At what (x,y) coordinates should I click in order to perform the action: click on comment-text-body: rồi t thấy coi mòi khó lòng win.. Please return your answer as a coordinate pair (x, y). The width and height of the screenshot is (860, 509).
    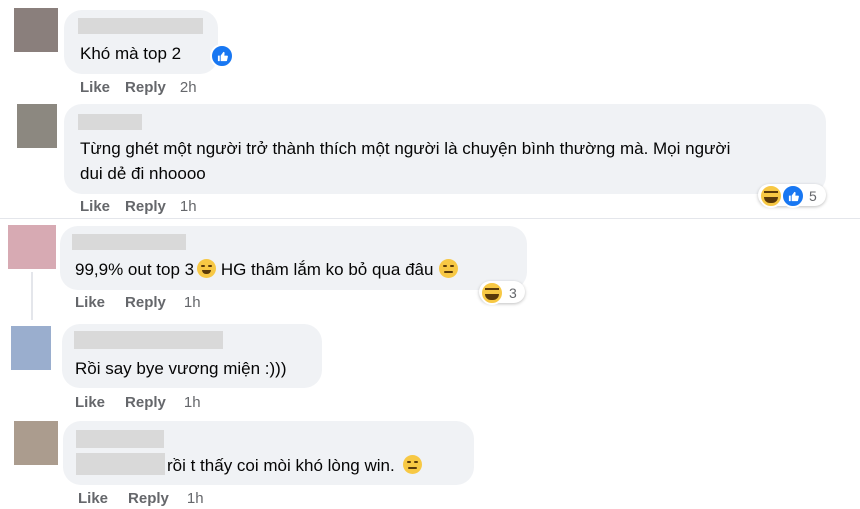
    Looking at the image, I should click on (281, 465).